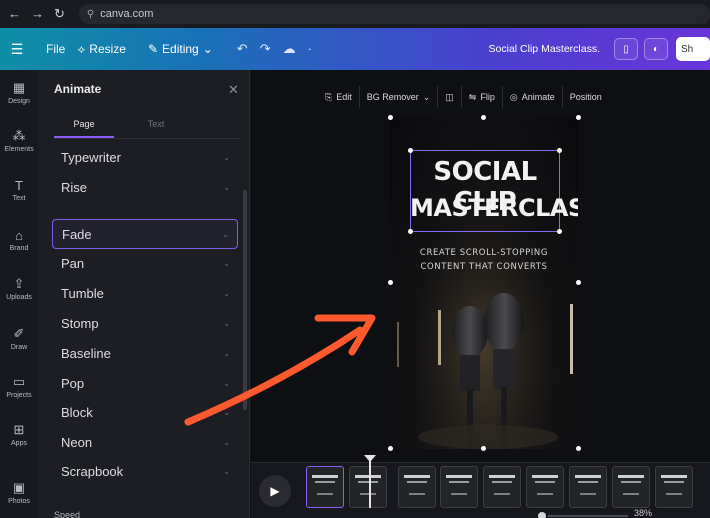 The height and width of the screenshot is (518, 710). What do you see at coordinates (74, 187) in the screenshot?
I see `animation-label: Rise` at bounding box center [74, 187].